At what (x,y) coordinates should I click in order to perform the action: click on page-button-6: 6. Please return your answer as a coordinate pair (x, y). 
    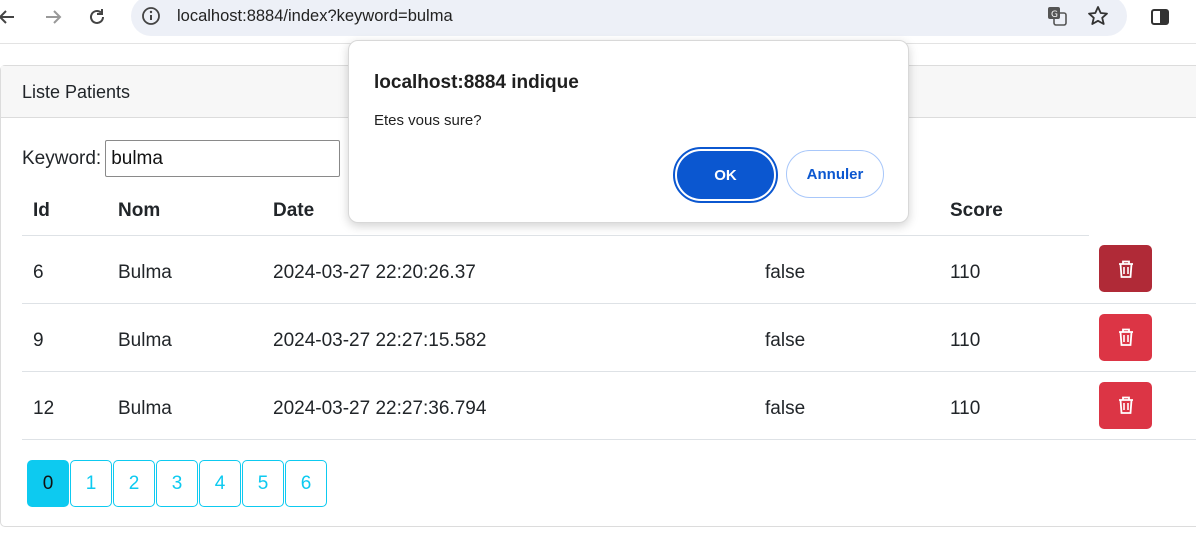
    Looking at the image, I should click on (306, 483).